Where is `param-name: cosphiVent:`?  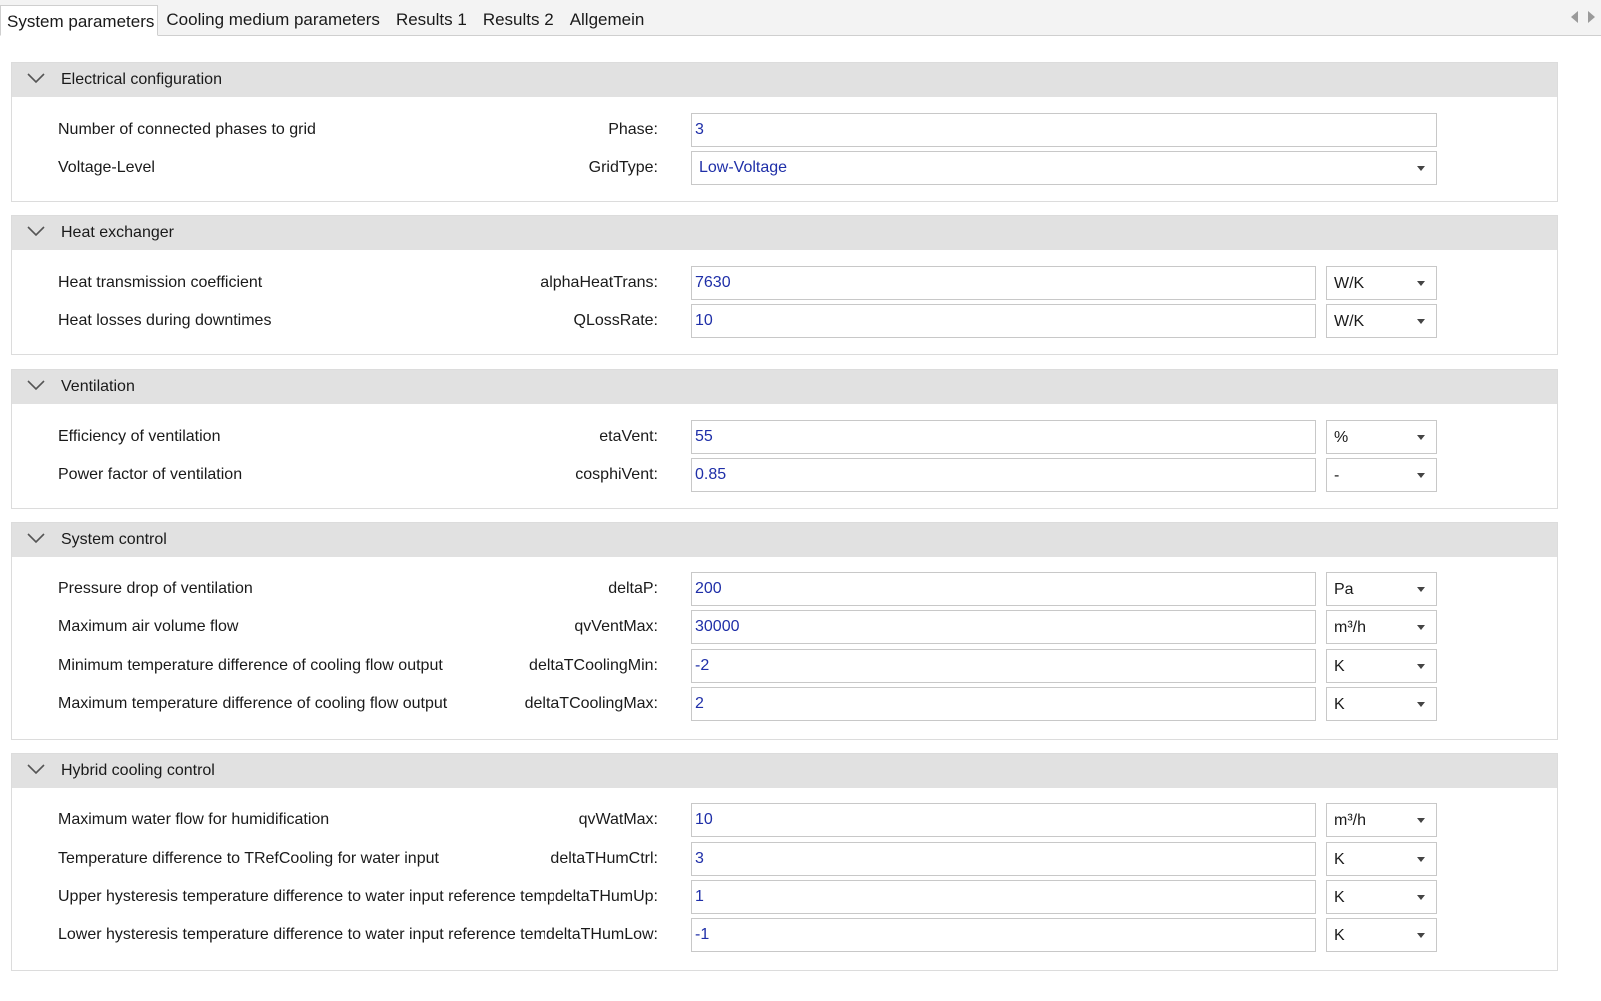
param-name: cosphiVent: is located at coordinates (616, 475).